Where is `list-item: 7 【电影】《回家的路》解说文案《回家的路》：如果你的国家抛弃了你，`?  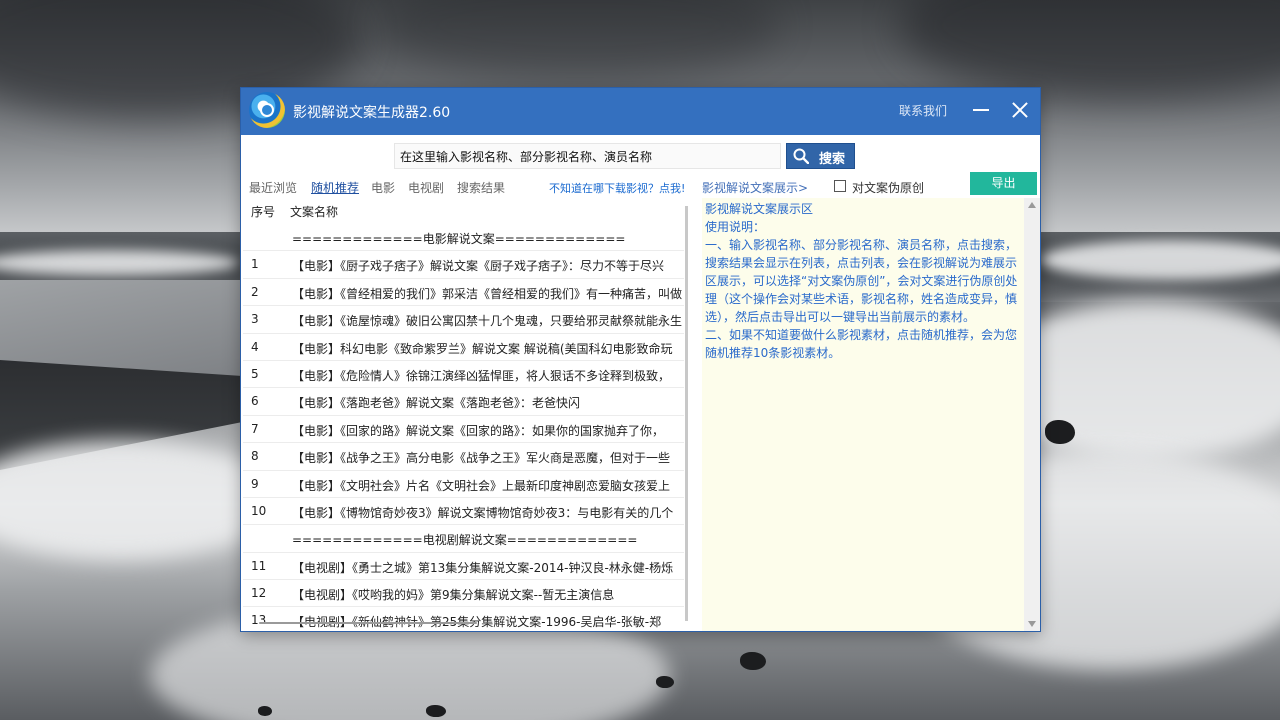
list-item: 7 【电影】《回家的路》解说文案《回家的路》：如果你的国家抛弃了你， is located at coordinates (463, 430).